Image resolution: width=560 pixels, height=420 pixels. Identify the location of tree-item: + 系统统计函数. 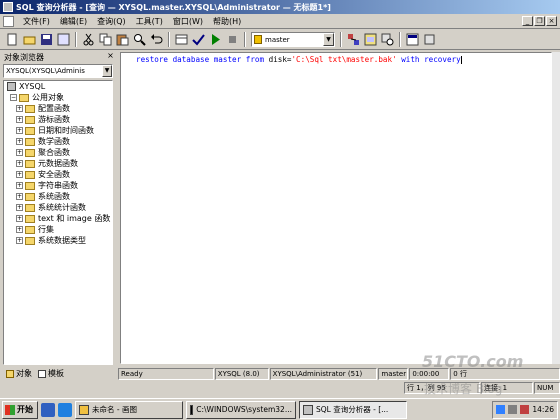
(58, 207).